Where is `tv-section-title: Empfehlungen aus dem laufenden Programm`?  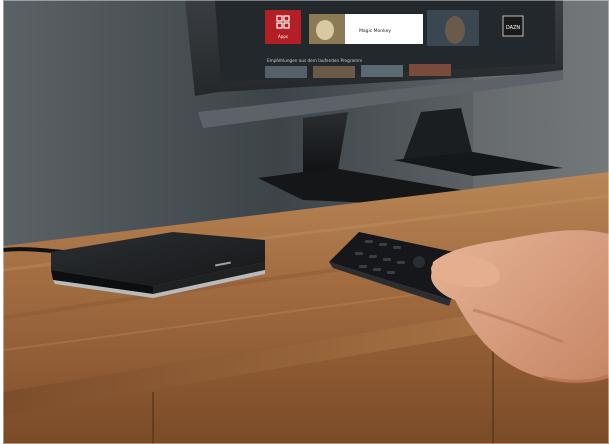 tv-section-title: Empfehlungen aus dem laufenden Programm is located at coordinates (314, 60).